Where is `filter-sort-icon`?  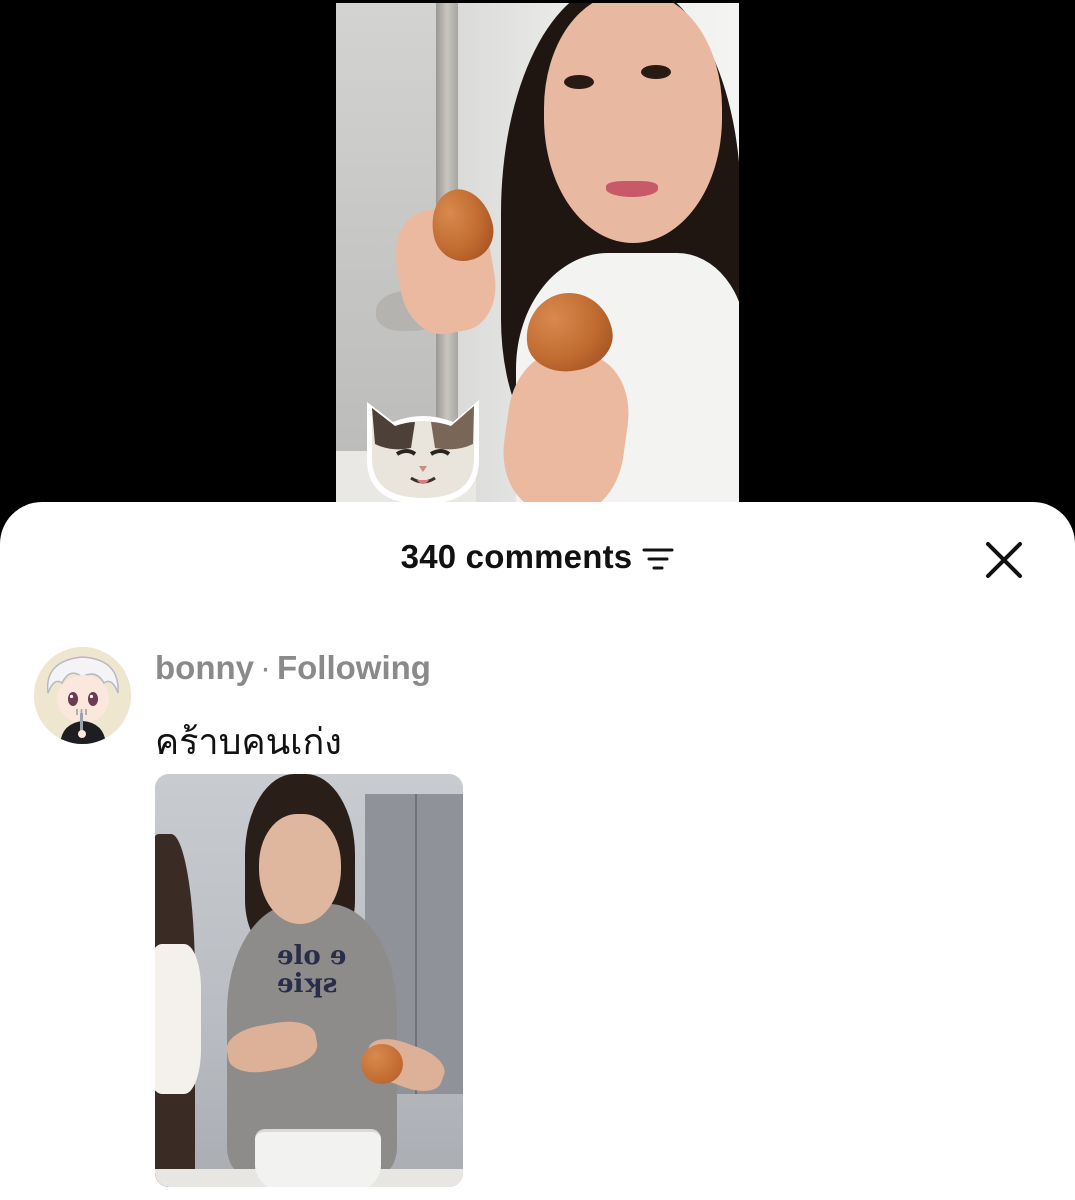 filter-sort-icon is located at coordinates (658, 559).